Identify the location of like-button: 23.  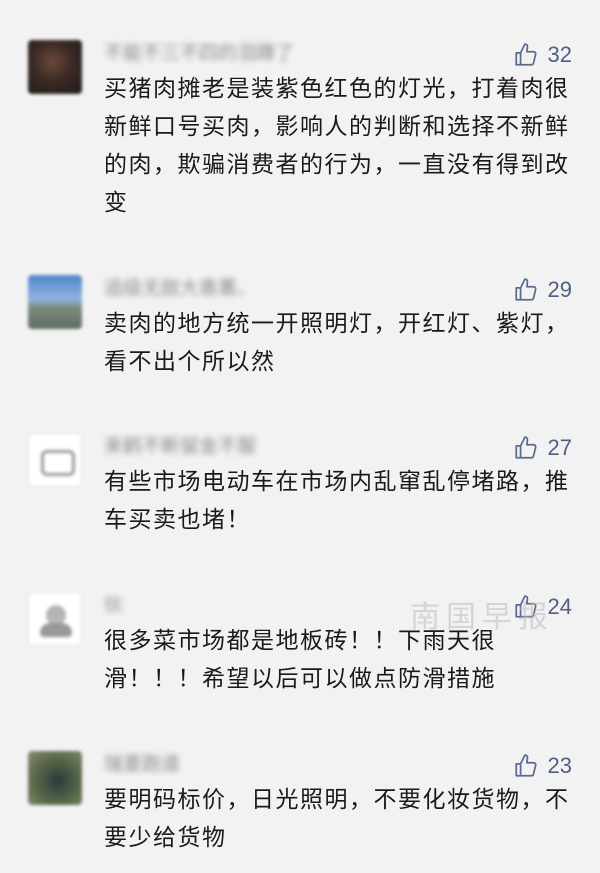
(542, 766).